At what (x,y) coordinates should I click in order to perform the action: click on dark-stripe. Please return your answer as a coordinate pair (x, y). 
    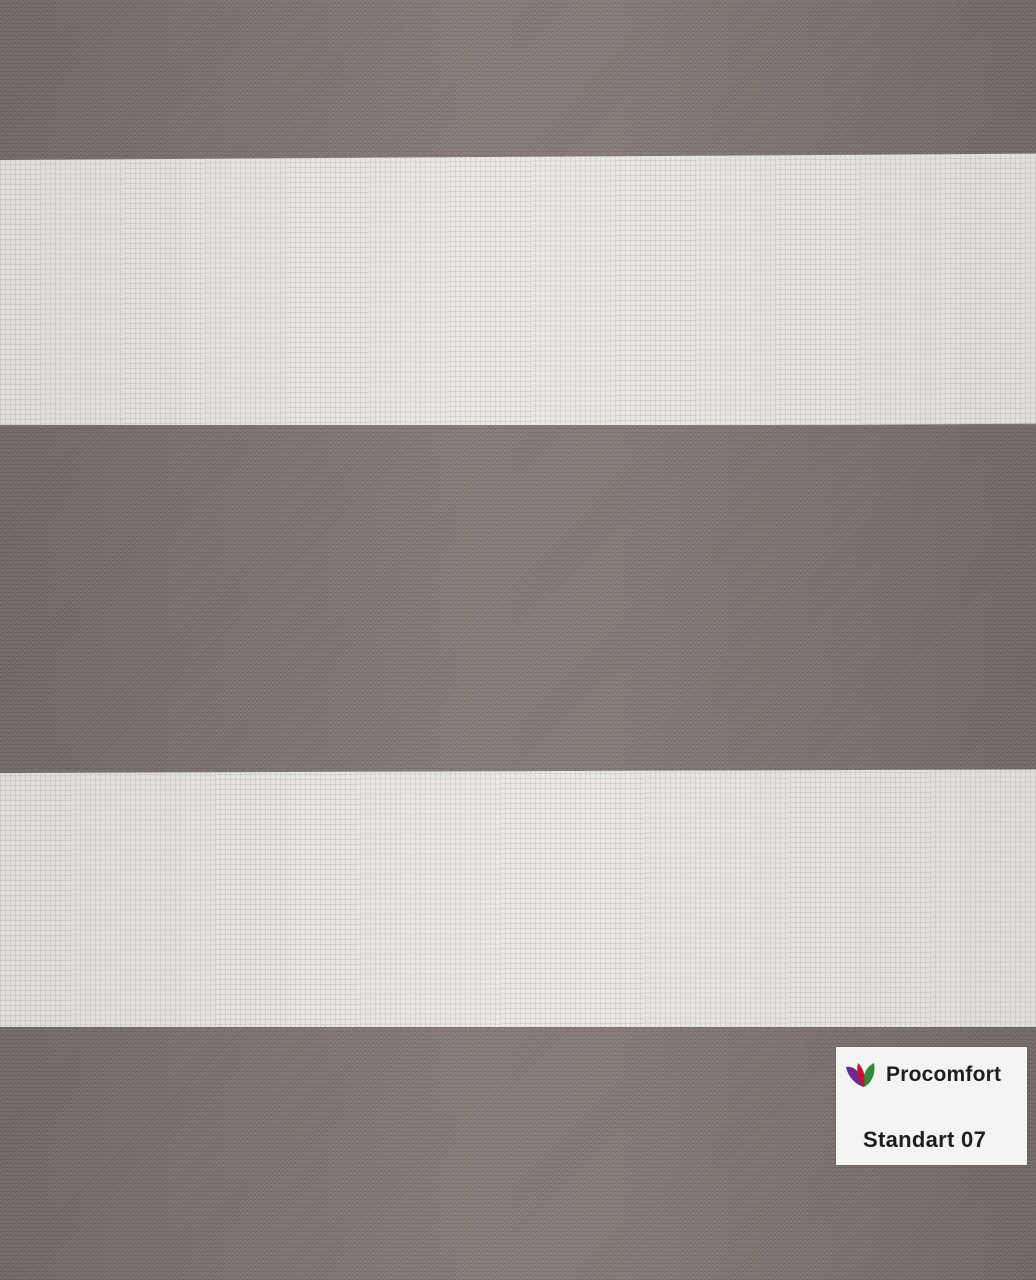
    Looking at the image, I should click on (518, 84).